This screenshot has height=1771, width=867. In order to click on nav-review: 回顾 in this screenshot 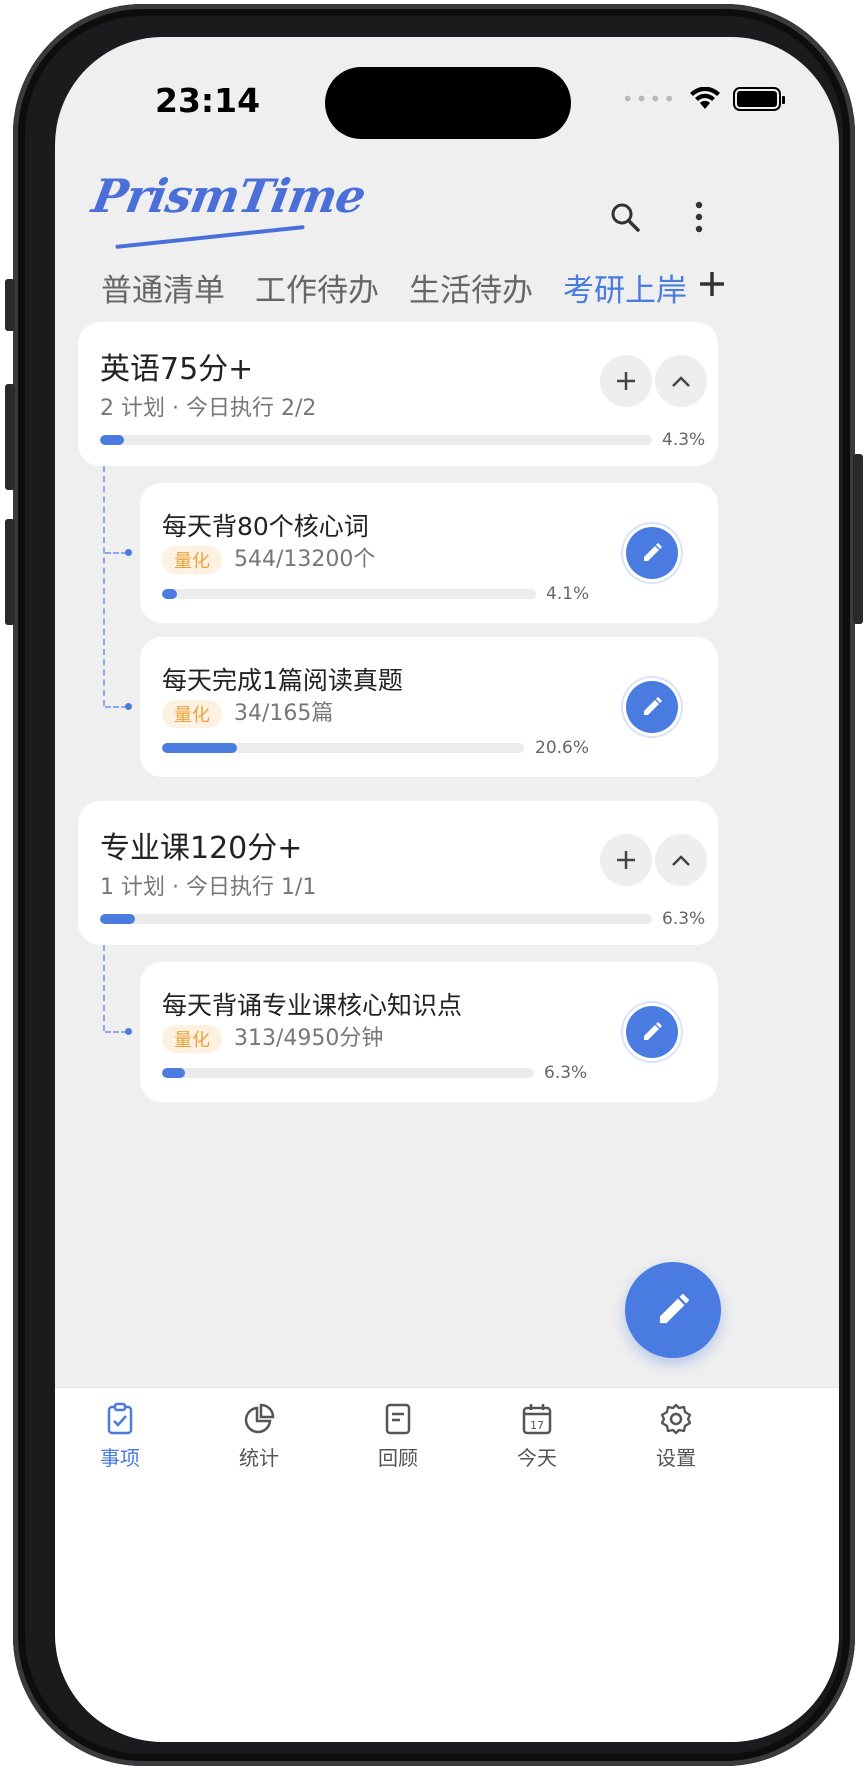, I will do `click(398, 1436)`.